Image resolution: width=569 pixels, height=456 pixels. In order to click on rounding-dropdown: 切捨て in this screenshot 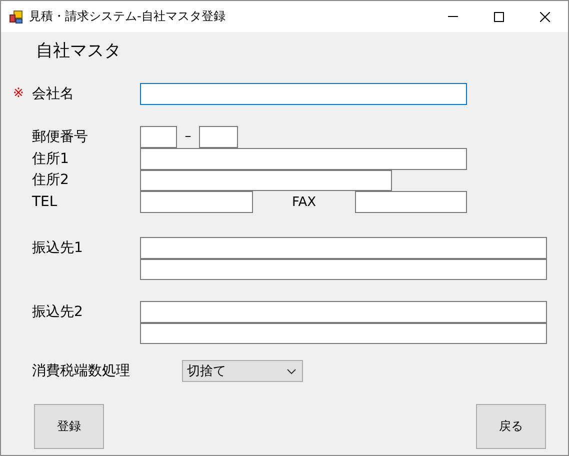, I will do `click(242, 371)`.